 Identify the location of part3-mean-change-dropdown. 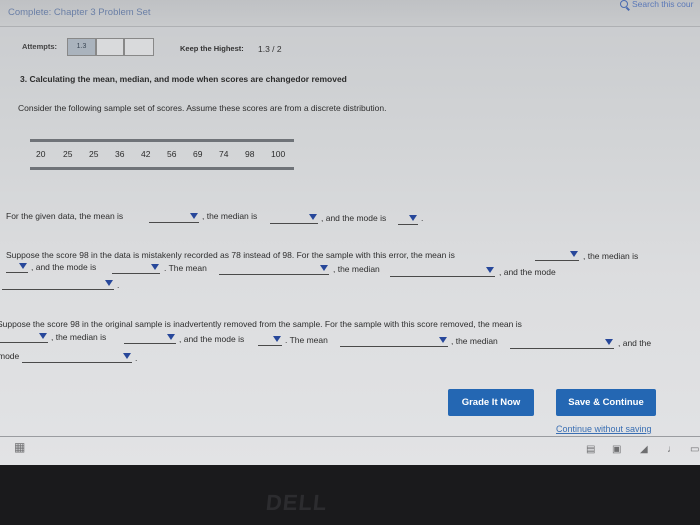
(394, 341).